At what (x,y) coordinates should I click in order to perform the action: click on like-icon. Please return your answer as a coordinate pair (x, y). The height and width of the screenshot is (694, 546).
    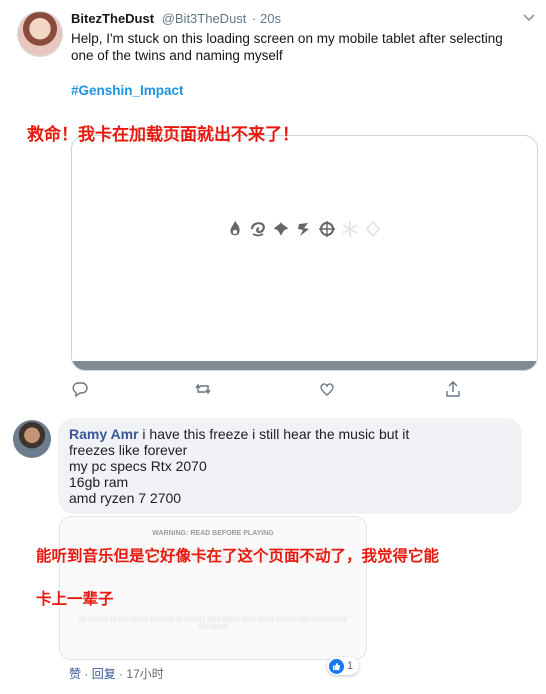
    Looking at the image, I should click on (327, 389).